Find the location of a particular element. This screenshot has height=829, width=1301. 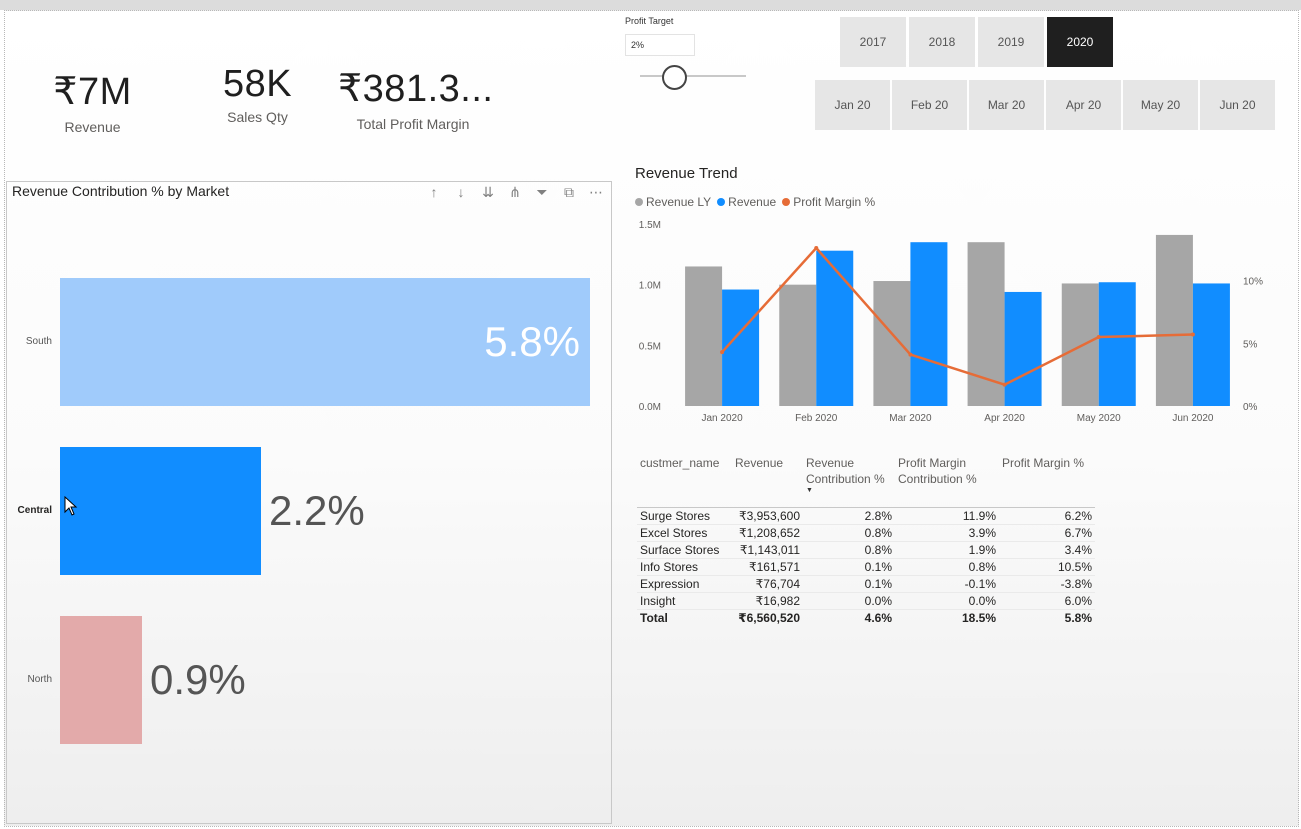

year-button-2019: 2019 is located at coordinates (1011, 42).